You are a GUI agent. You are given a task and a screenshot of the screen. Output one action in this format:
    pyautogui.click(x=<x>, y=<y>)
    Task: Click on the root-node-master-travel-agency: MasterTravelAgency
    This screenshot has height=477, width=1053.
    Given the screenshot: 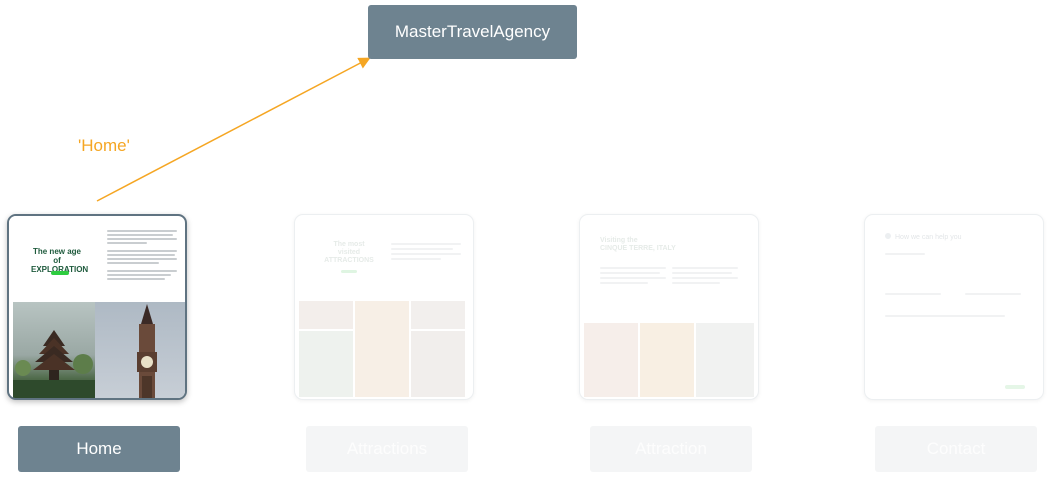 What is the action you would take?
    pyautogui.click(x=472, y=32)
    